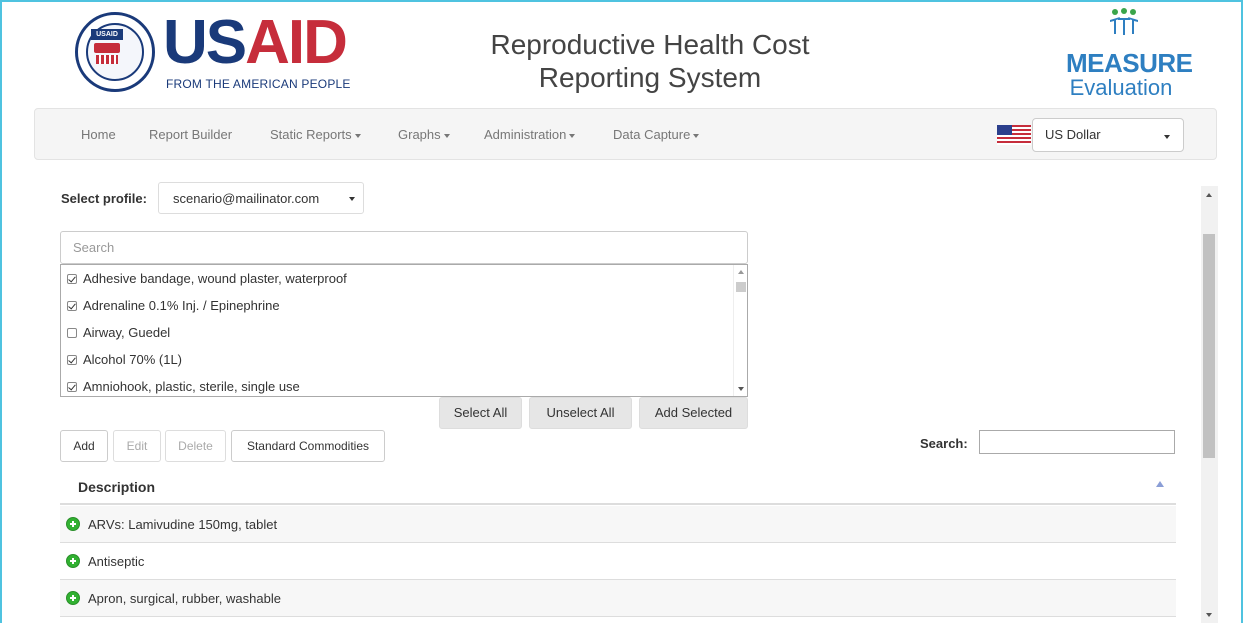 This screenshot has height=623, width=1243. Describe the element at coordinates (246, 198) in the screenshot. I see `profile-value: scenario@mailinator.com` at that location.